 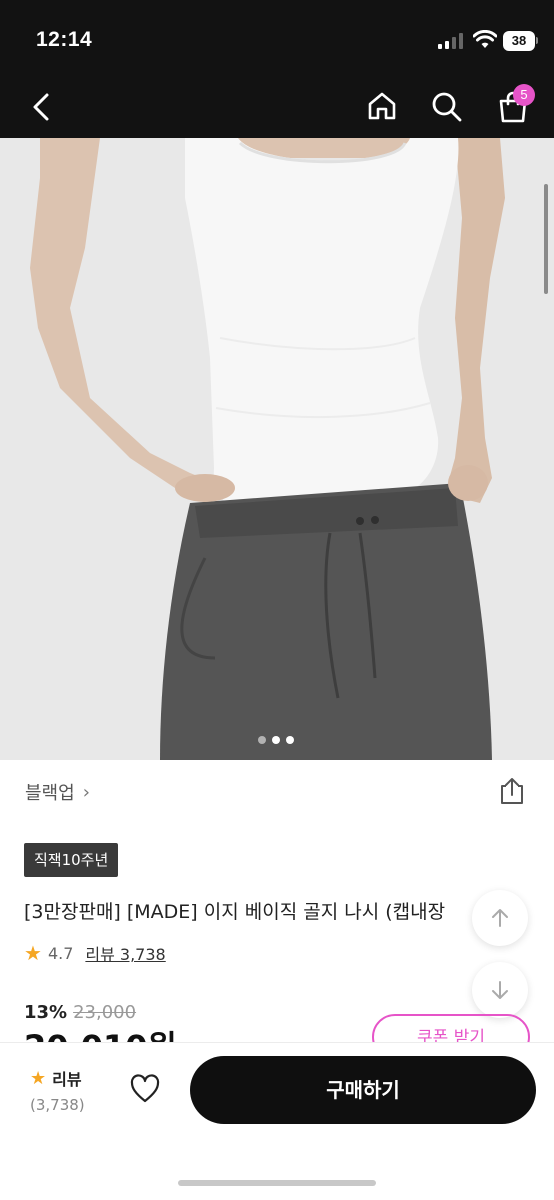 What do you see at coordinates (277, 1183) in the screenshot?
I see `home-indicator` at bounding box center [277, 1183].